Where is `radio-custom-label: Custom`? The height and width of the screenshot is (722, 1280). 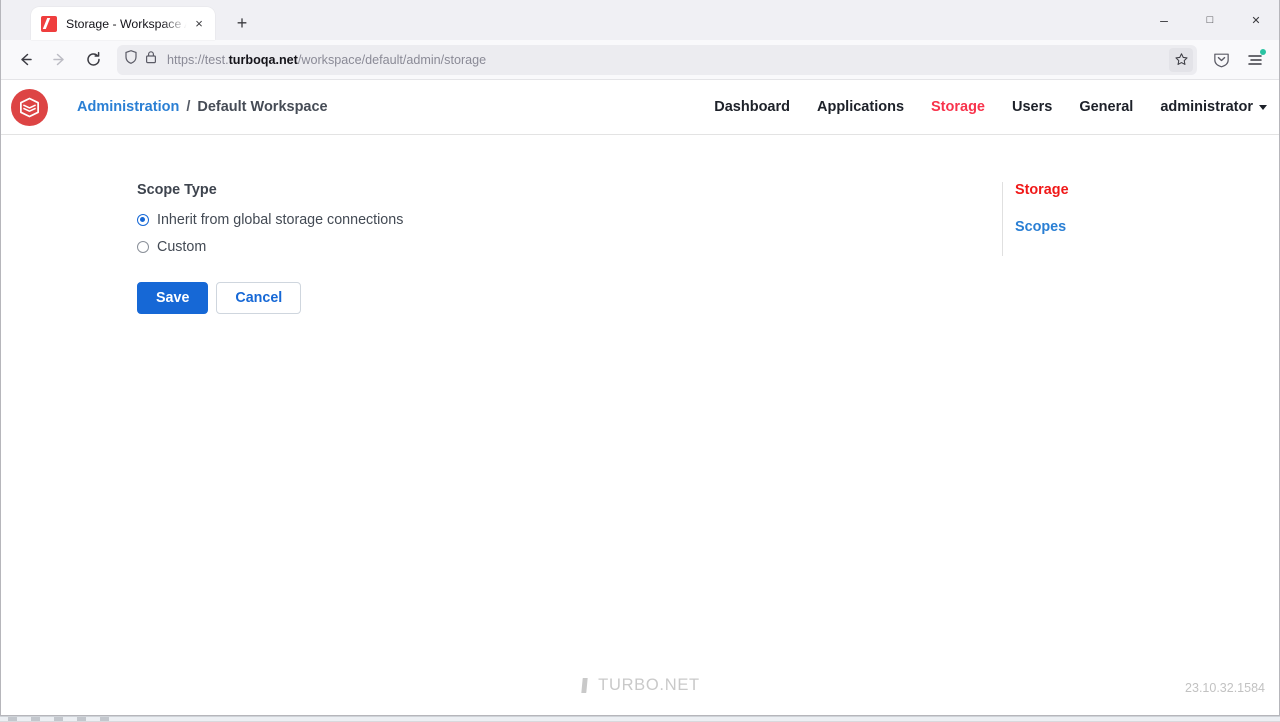
radio-custom-label: Custom is located at coordinates (181, 247).